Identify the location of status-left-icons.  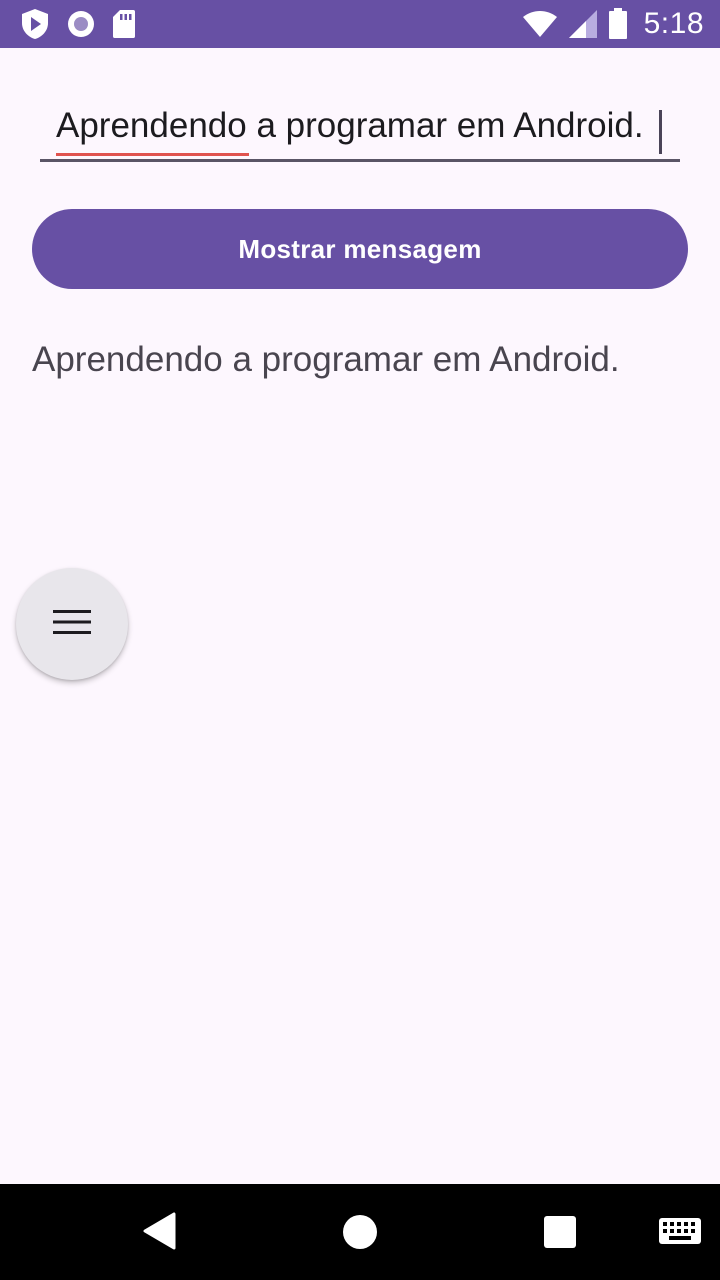
(78, 24).